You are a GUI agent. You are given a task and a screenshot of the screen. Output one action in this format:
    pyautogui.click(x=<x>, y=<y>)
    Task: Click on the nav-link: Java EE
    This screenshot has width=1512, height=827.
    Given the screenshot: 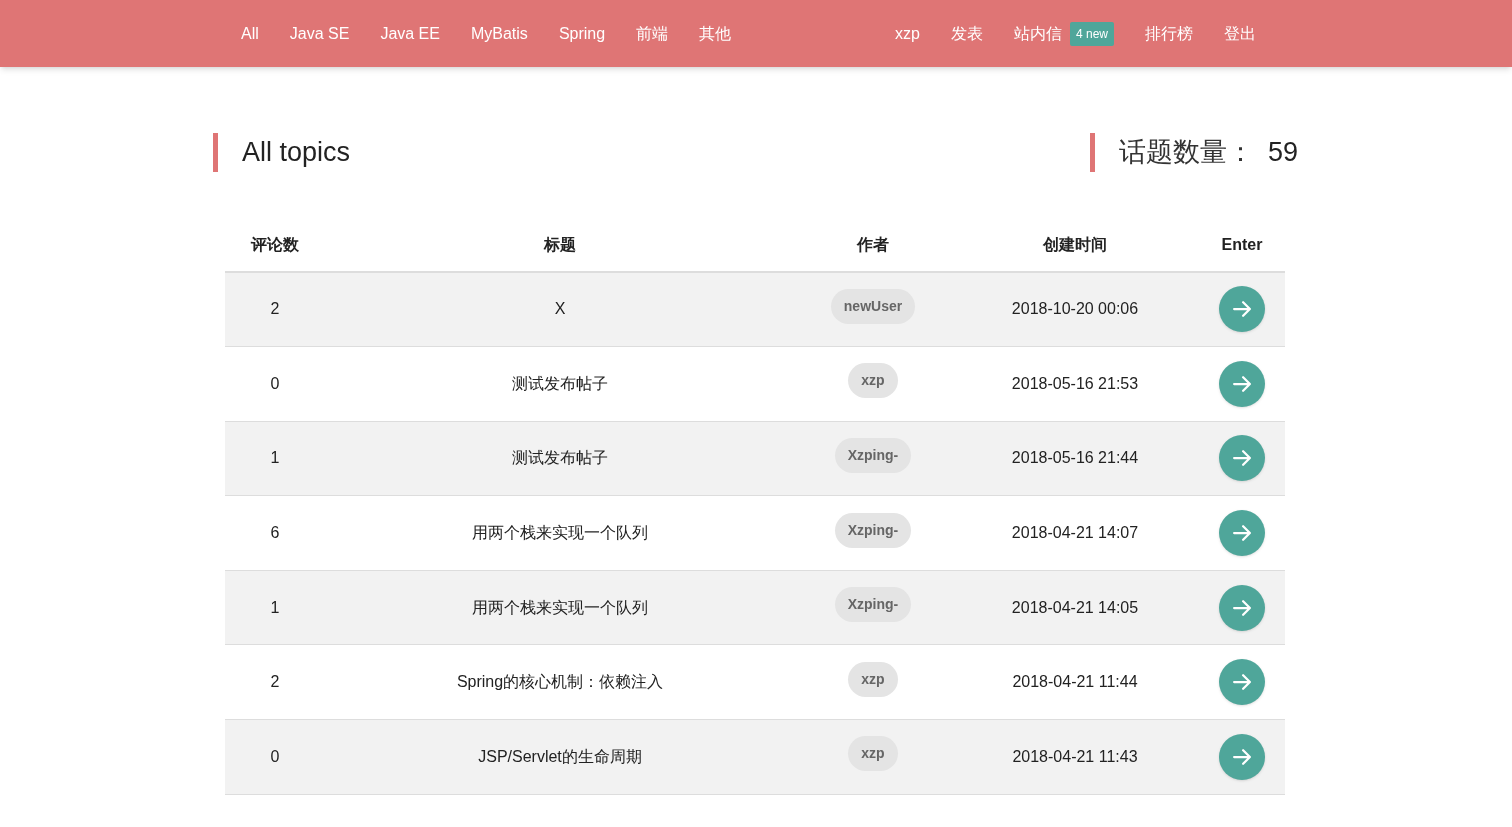 What is the action you would take?
    pyautogui.click(x=410, y=33)
    